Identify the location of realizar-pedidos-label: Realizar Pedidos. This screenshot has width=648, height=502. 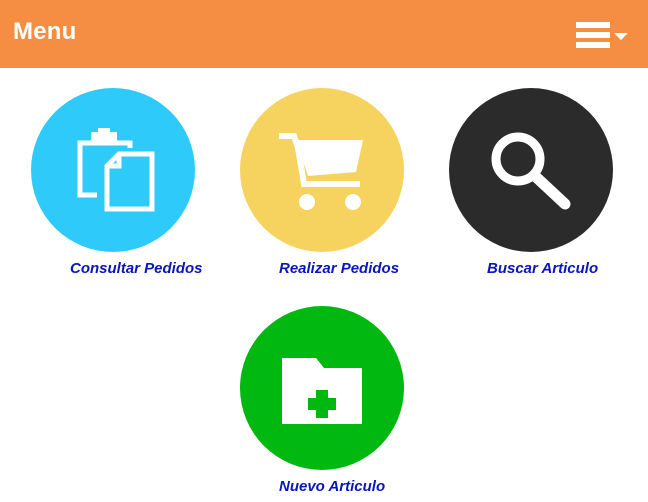
(339, 269).